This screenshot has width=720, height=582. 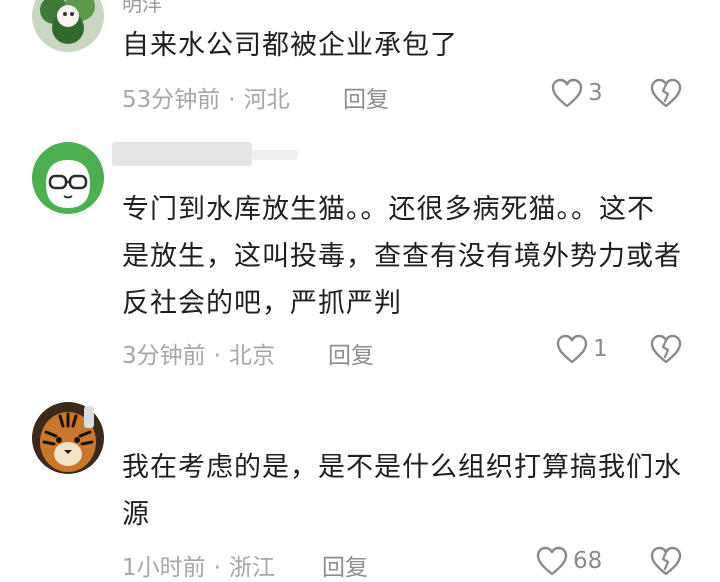 What do you see at coordinates (251, 568) in the screenshot?
I see `comment-location: 浙江` at bounding box center [251, 568].